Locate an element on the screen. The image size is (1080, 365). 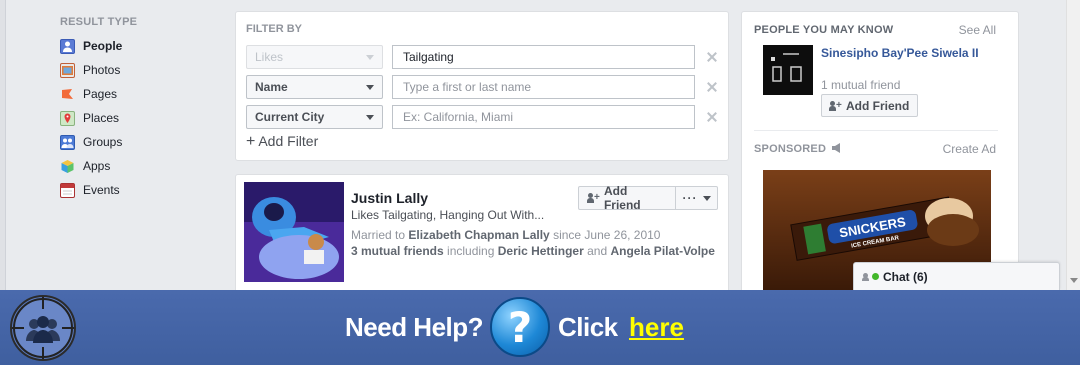
megaphone-icon is located at coordinates (836, 148).